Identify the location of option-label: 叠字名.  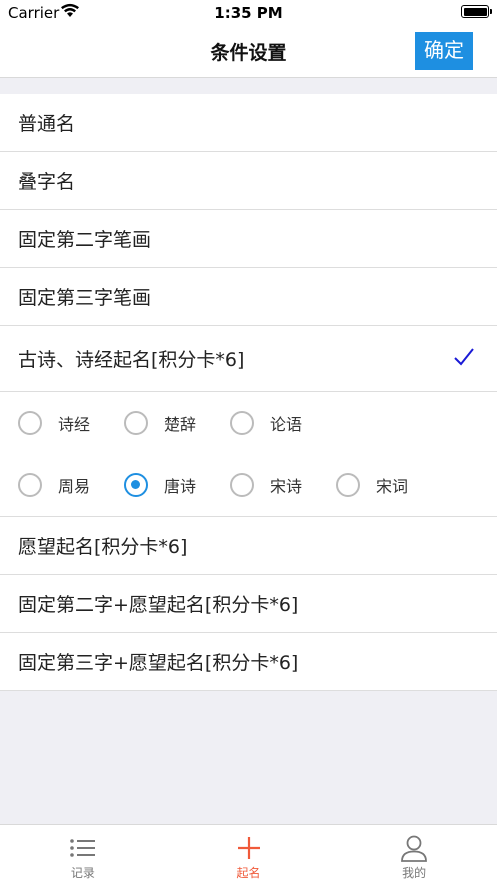
(47, 182).